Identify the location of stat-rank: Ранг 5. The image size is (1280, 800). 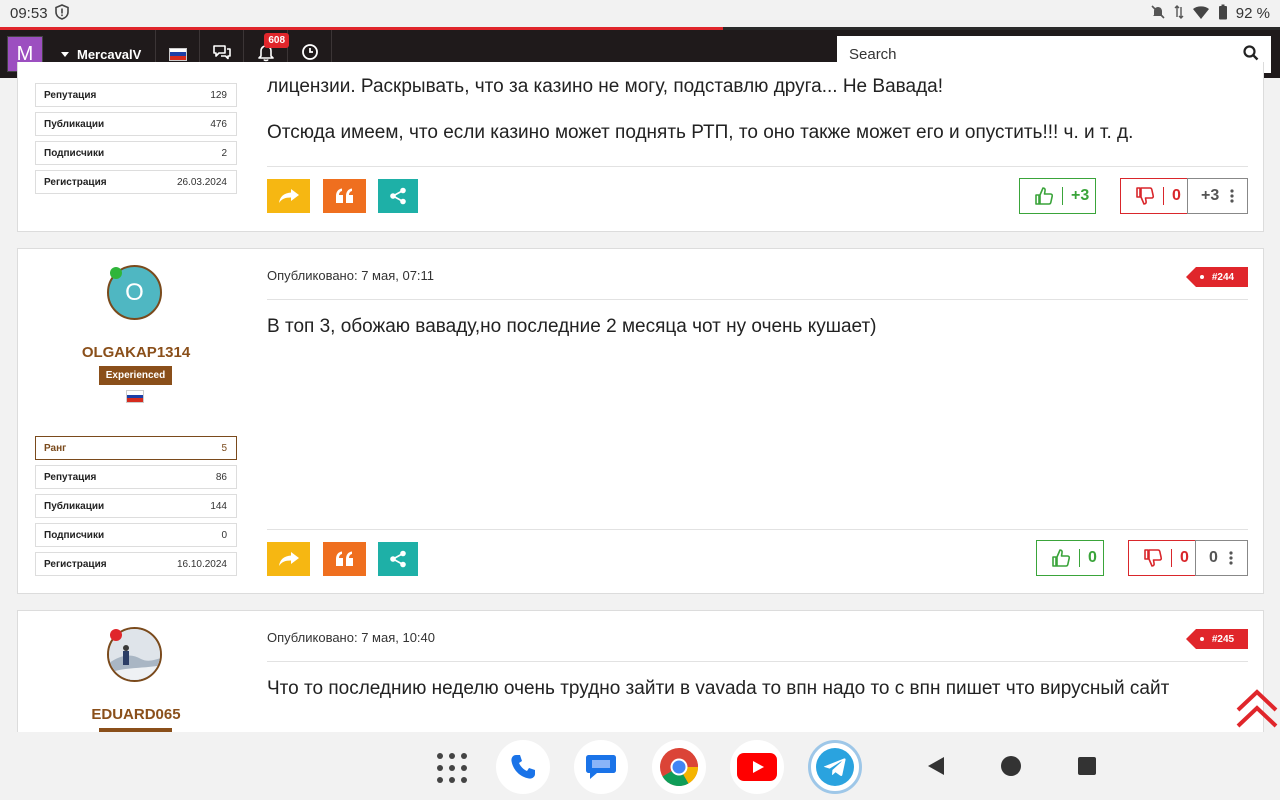
(136, 448).